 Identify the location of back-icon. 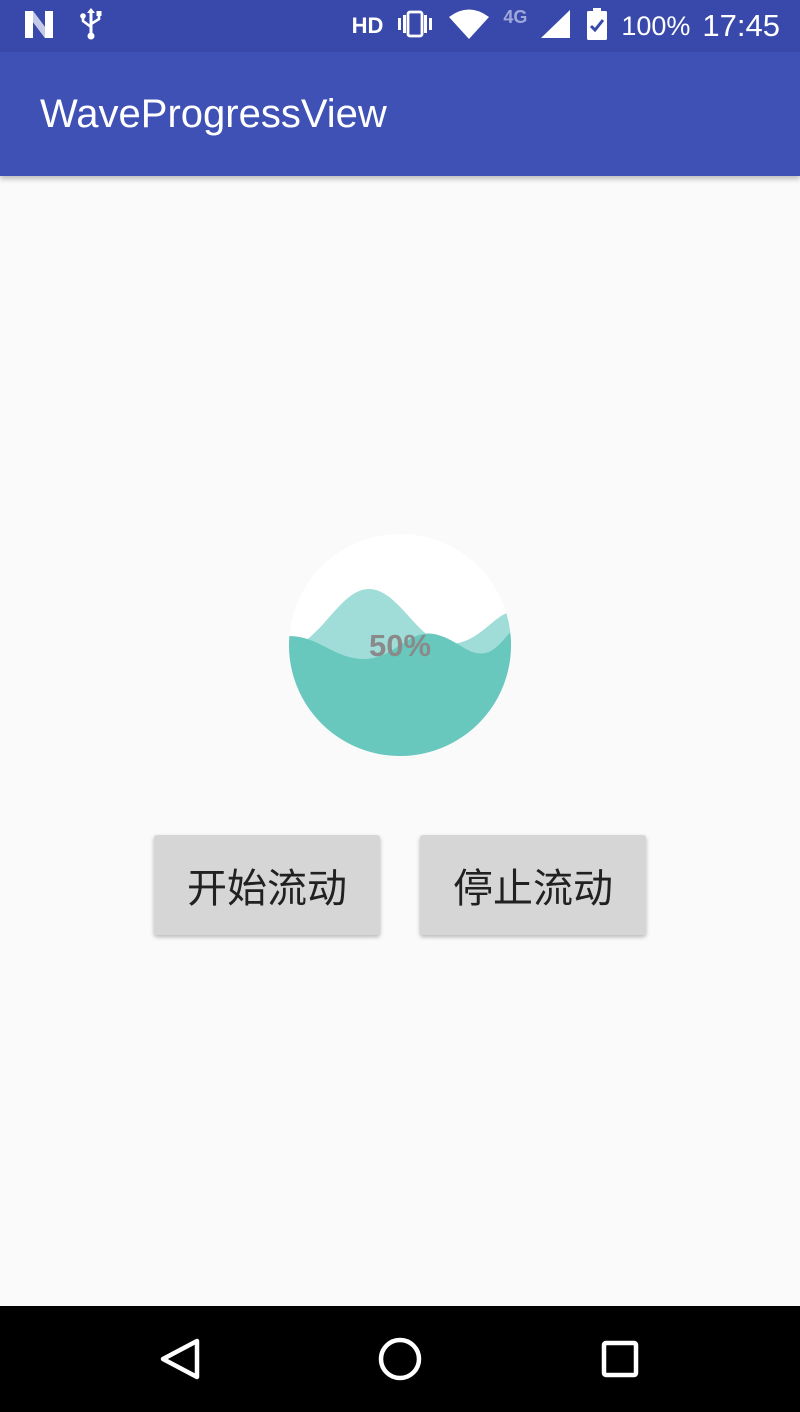
(180, 1359).